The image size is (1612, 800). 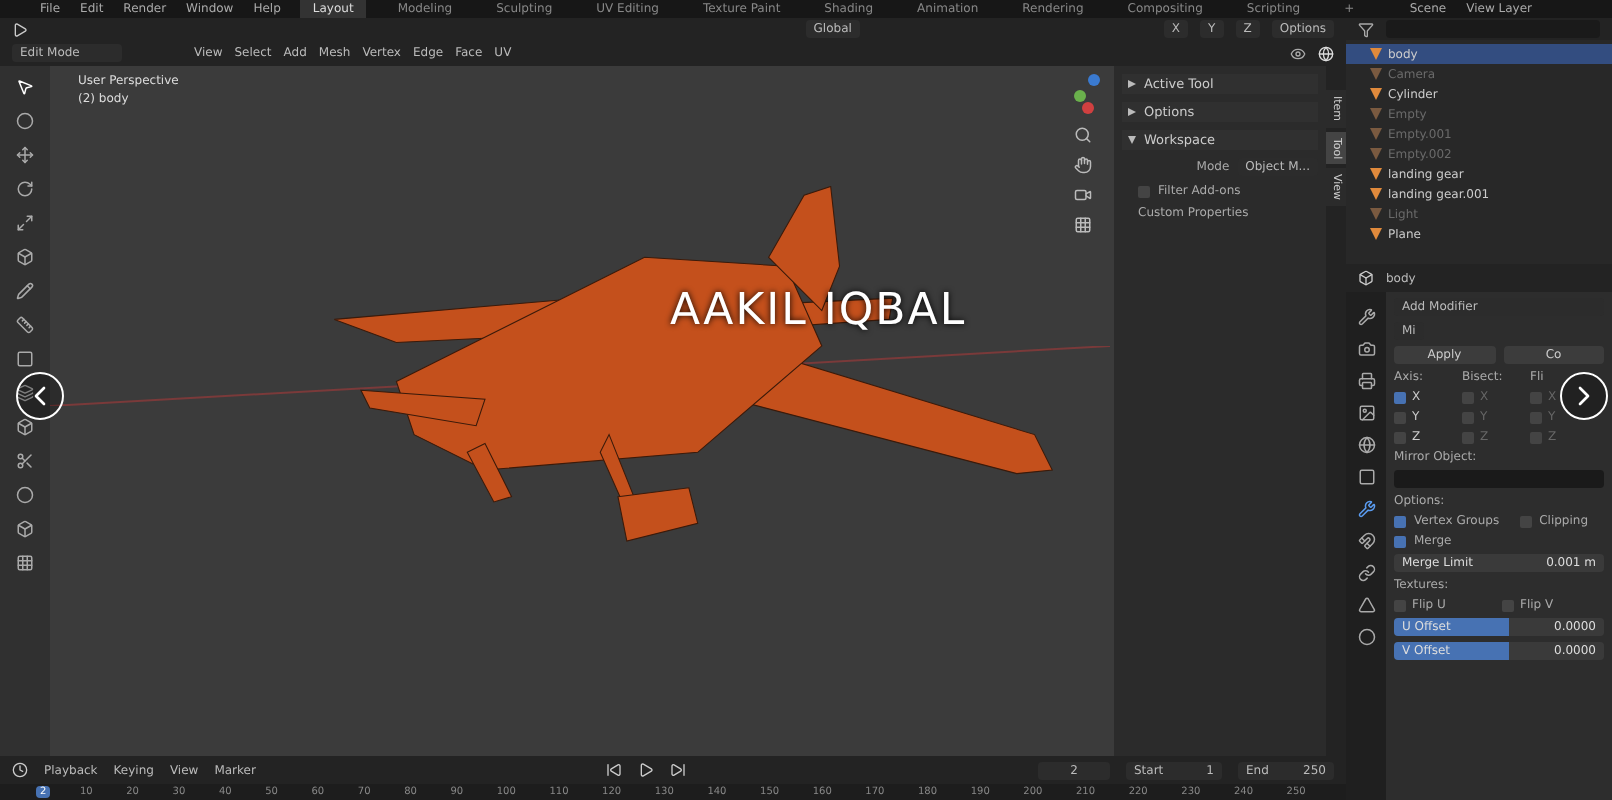 I want to click on cursor-icon, so click(x=25, y=87).